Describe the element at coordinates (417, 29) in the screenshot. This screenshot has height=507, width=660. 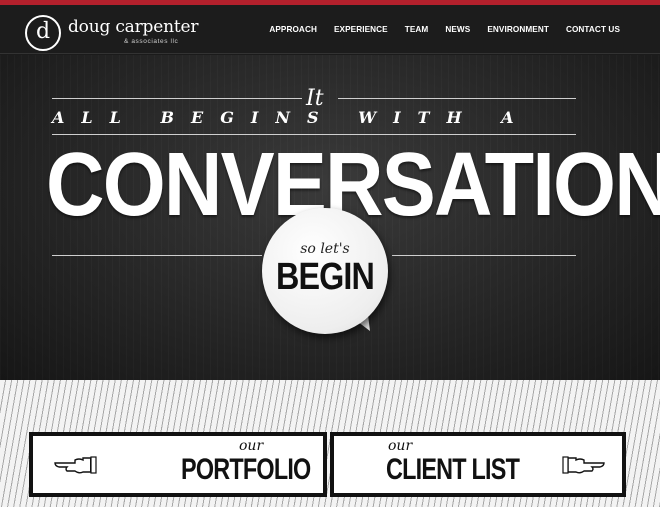
I see `nav-team: TEAM` at that location.